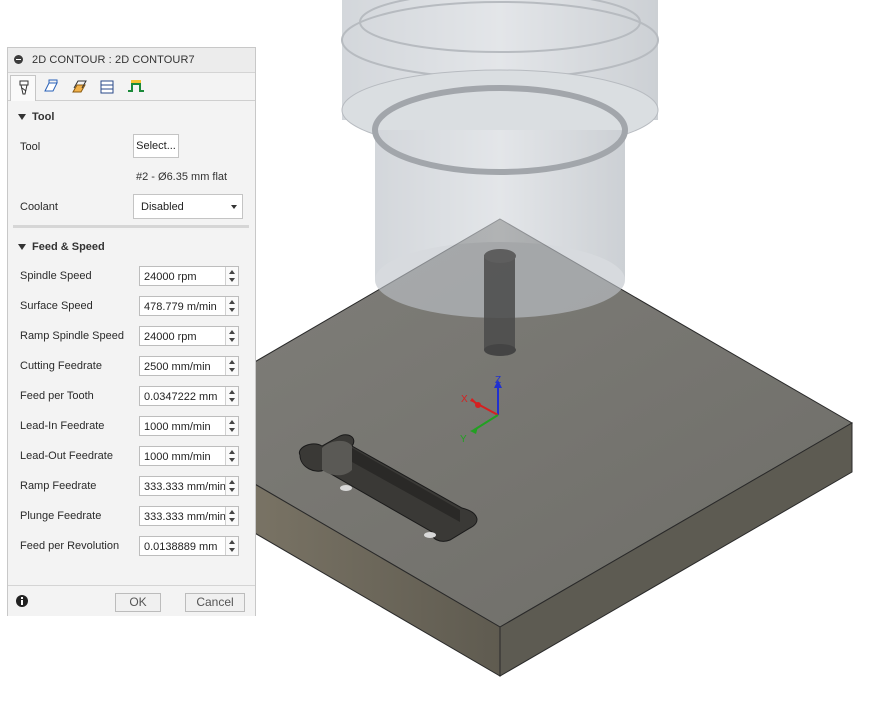  Describe the element at coordinates (61, 366) in the screenshot. I see `cutting-feedrate-label: Cutting Feedrate` at that location.